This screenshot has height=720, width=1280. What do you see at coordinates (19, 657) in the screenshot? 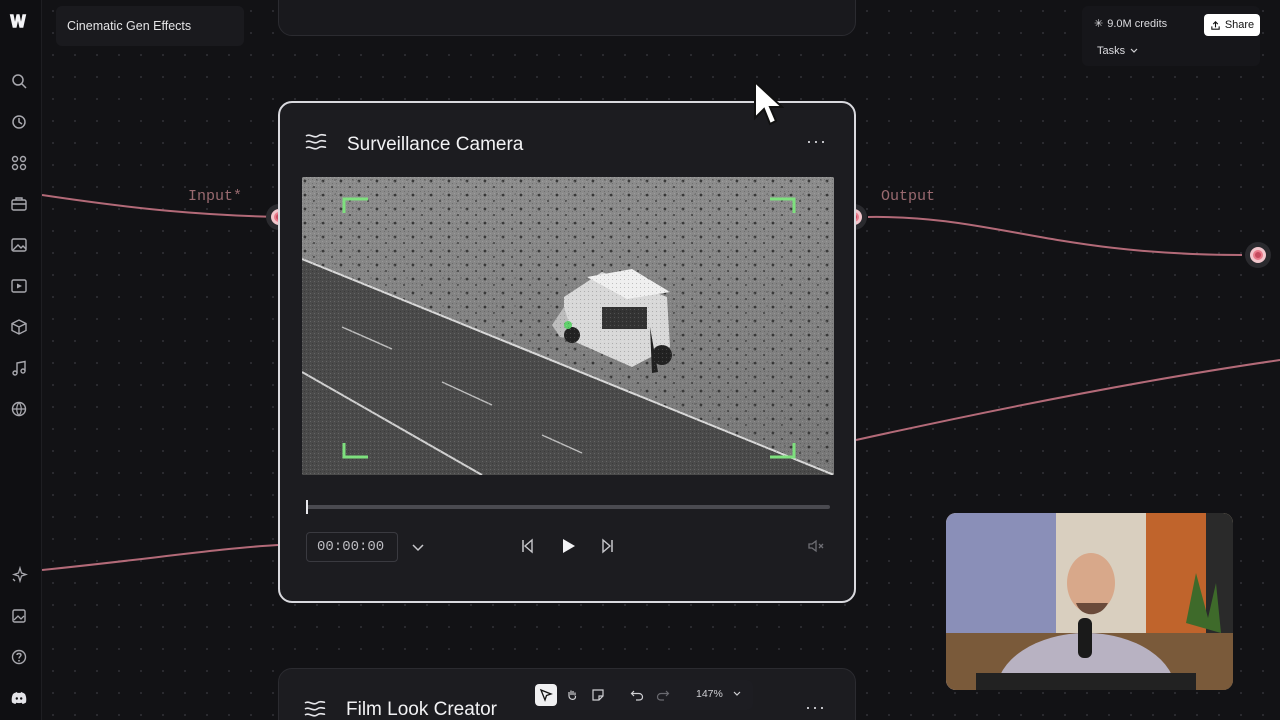
I see `help-icon` at bounding box center [19, 657].